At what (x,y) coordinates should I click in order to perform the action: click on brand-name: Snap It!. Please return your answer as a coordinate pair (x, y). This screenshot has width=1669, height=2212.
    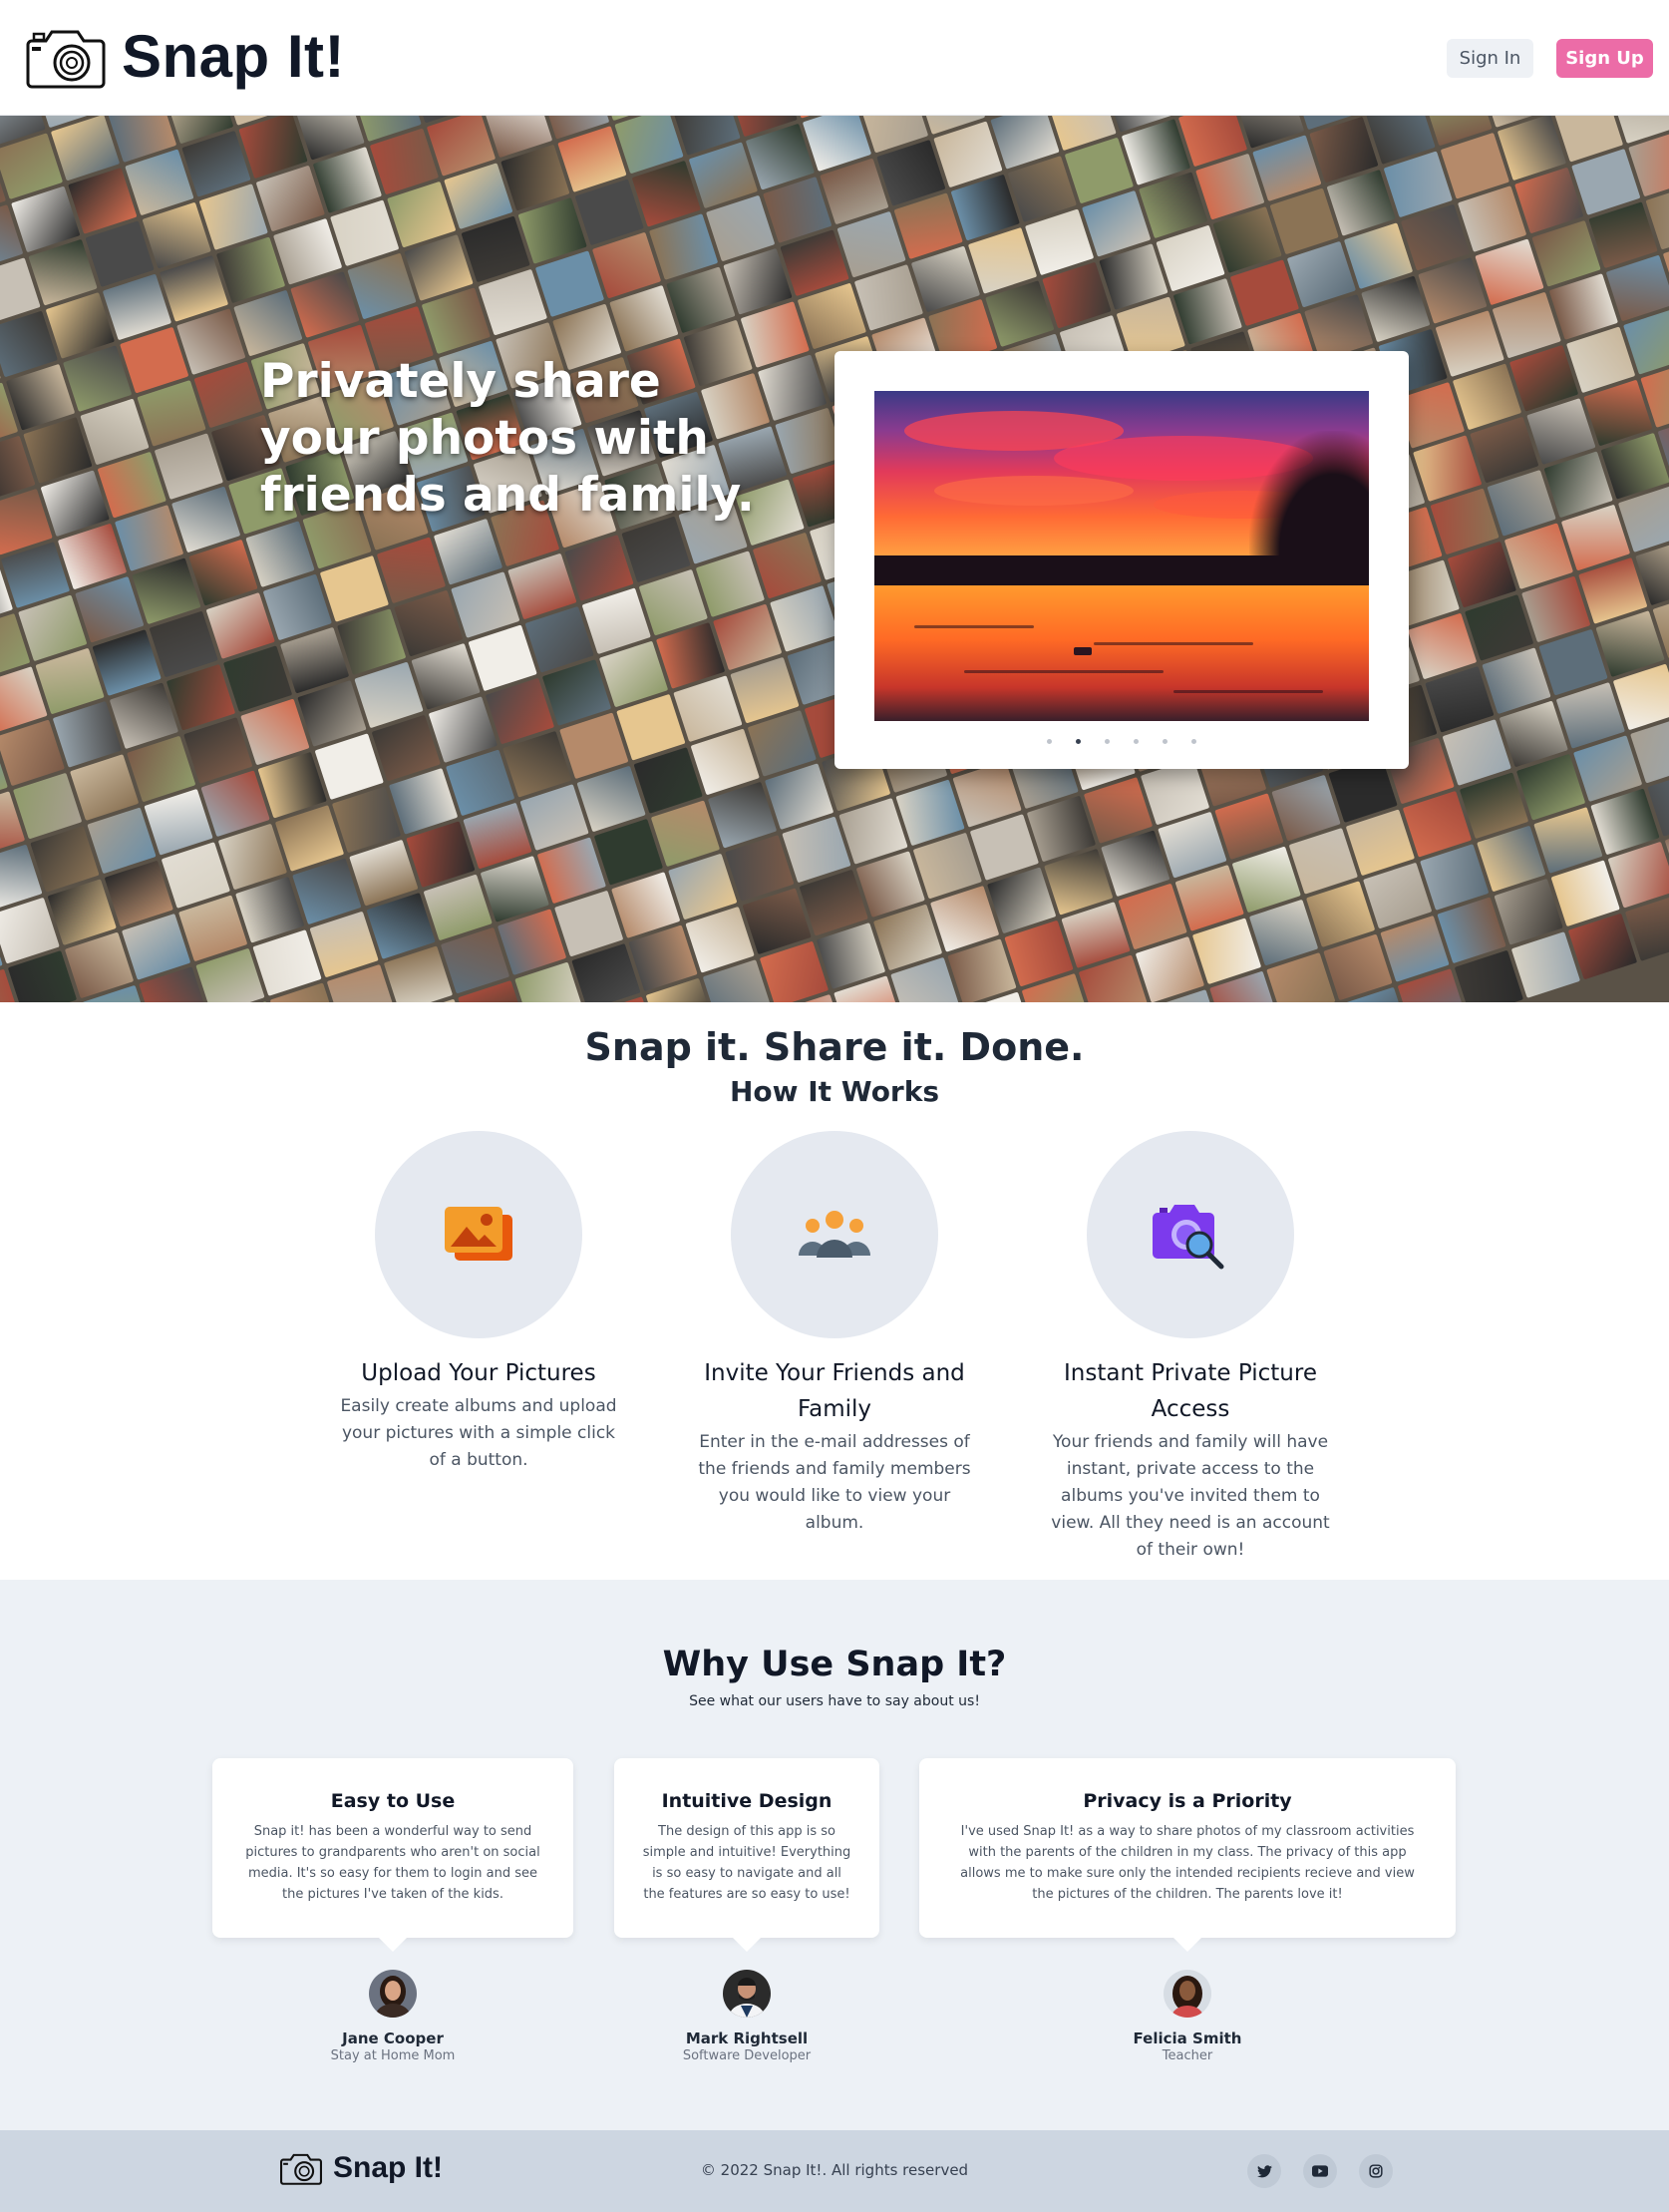
    Looking at the image, I should click on (233, 56).